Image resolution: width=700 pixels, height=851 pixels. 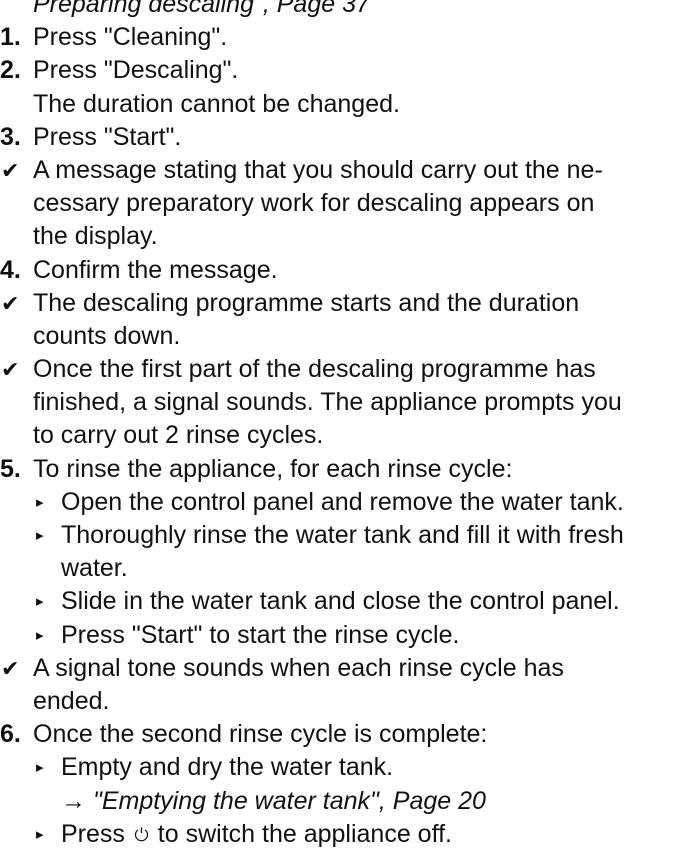 I want to click on step-text: Press "Descaling"., so click(x=136, y=70).